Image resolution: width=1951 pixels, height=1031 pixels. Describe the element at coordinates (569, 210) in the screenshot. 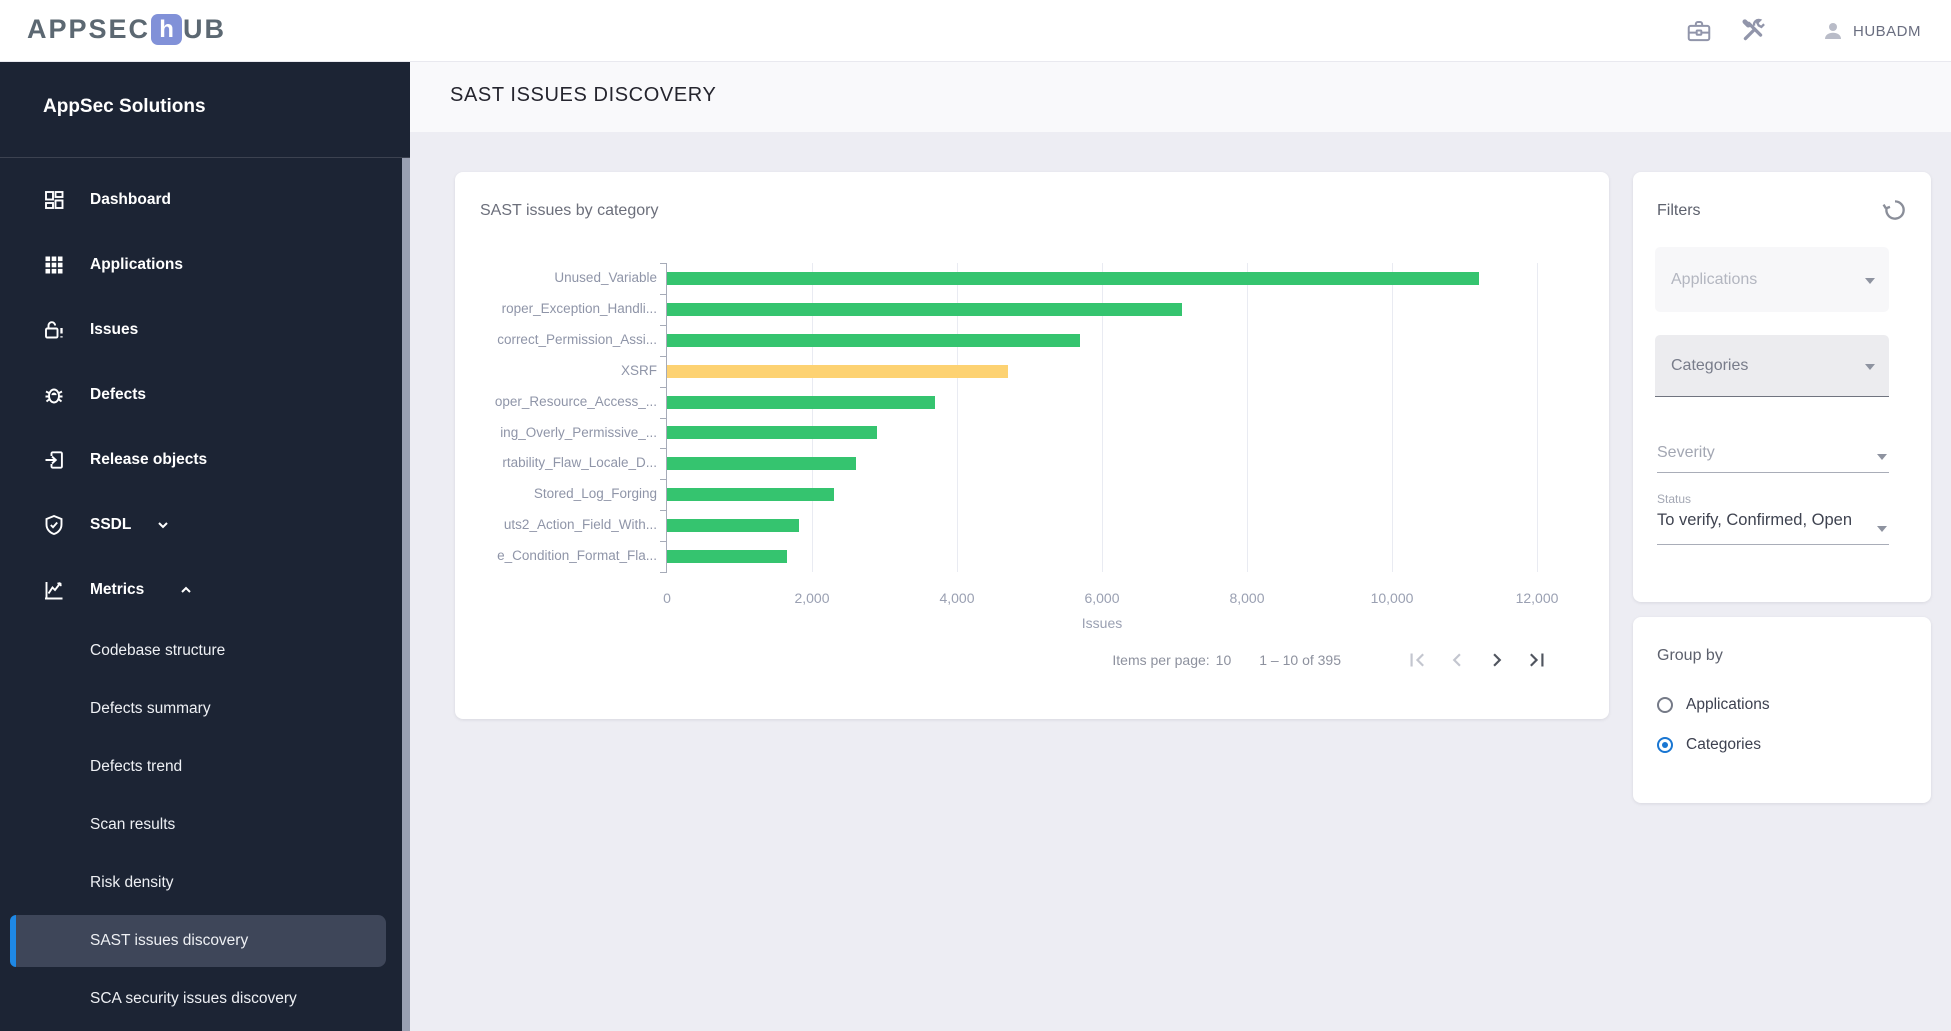

I see `chart-title: SAST issues by category` at that location.